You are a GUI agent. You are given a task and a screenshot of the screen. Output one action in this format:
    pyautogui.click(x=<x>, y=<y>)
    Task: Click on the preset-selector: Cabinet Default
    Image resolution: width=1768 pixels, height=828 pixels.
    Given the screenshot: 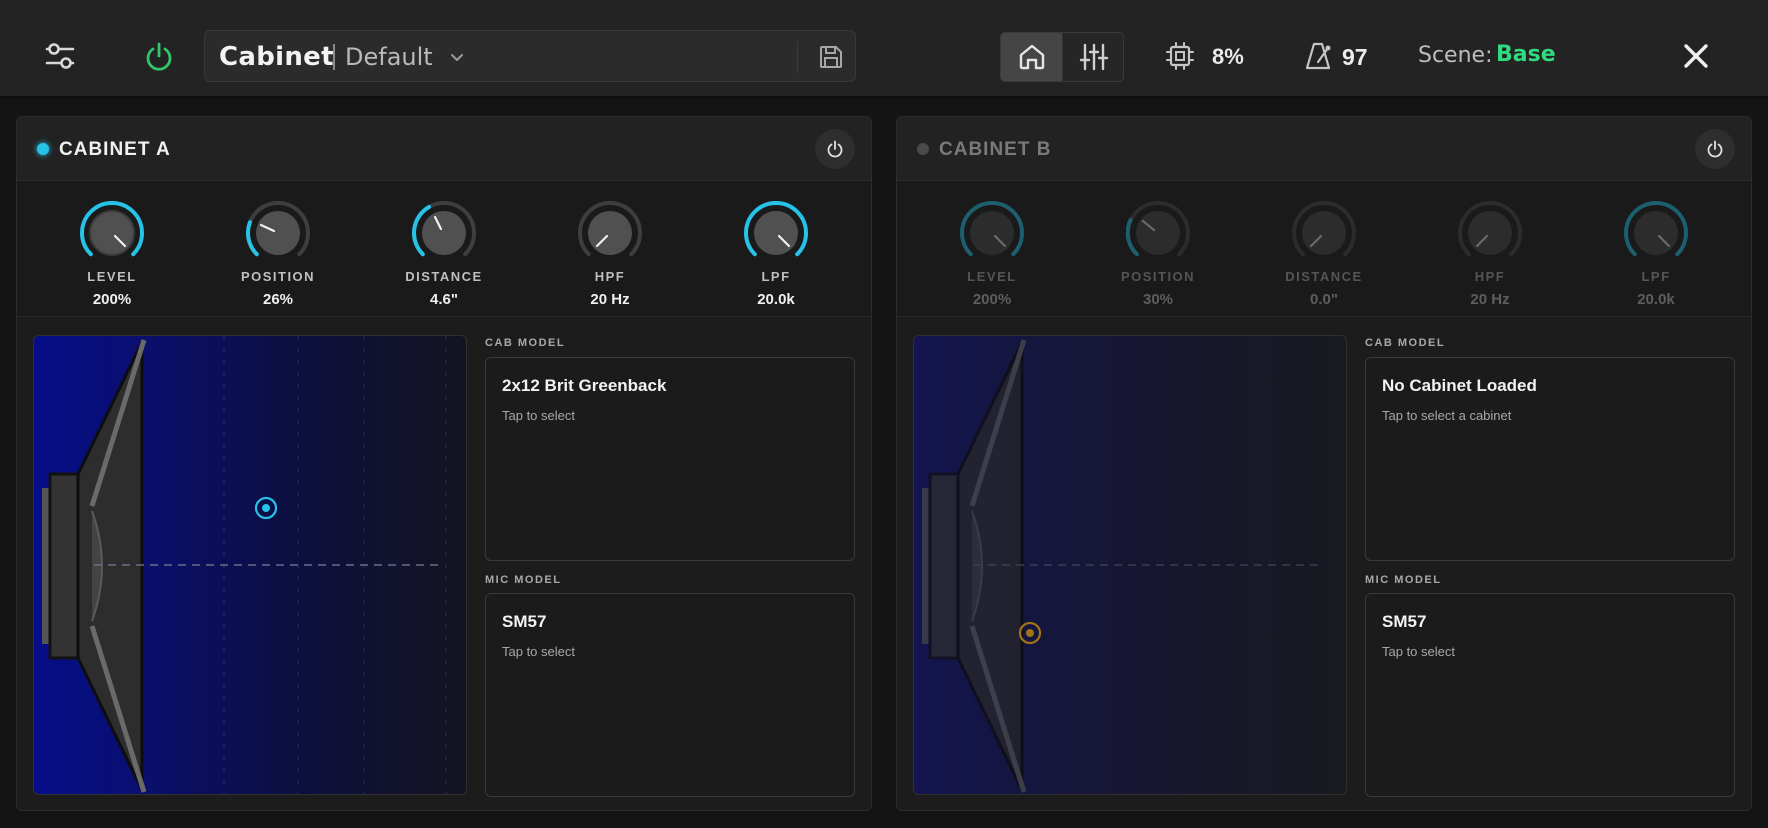 What is the action you would take?
    pyautogui.click(x=530, y=56)
    